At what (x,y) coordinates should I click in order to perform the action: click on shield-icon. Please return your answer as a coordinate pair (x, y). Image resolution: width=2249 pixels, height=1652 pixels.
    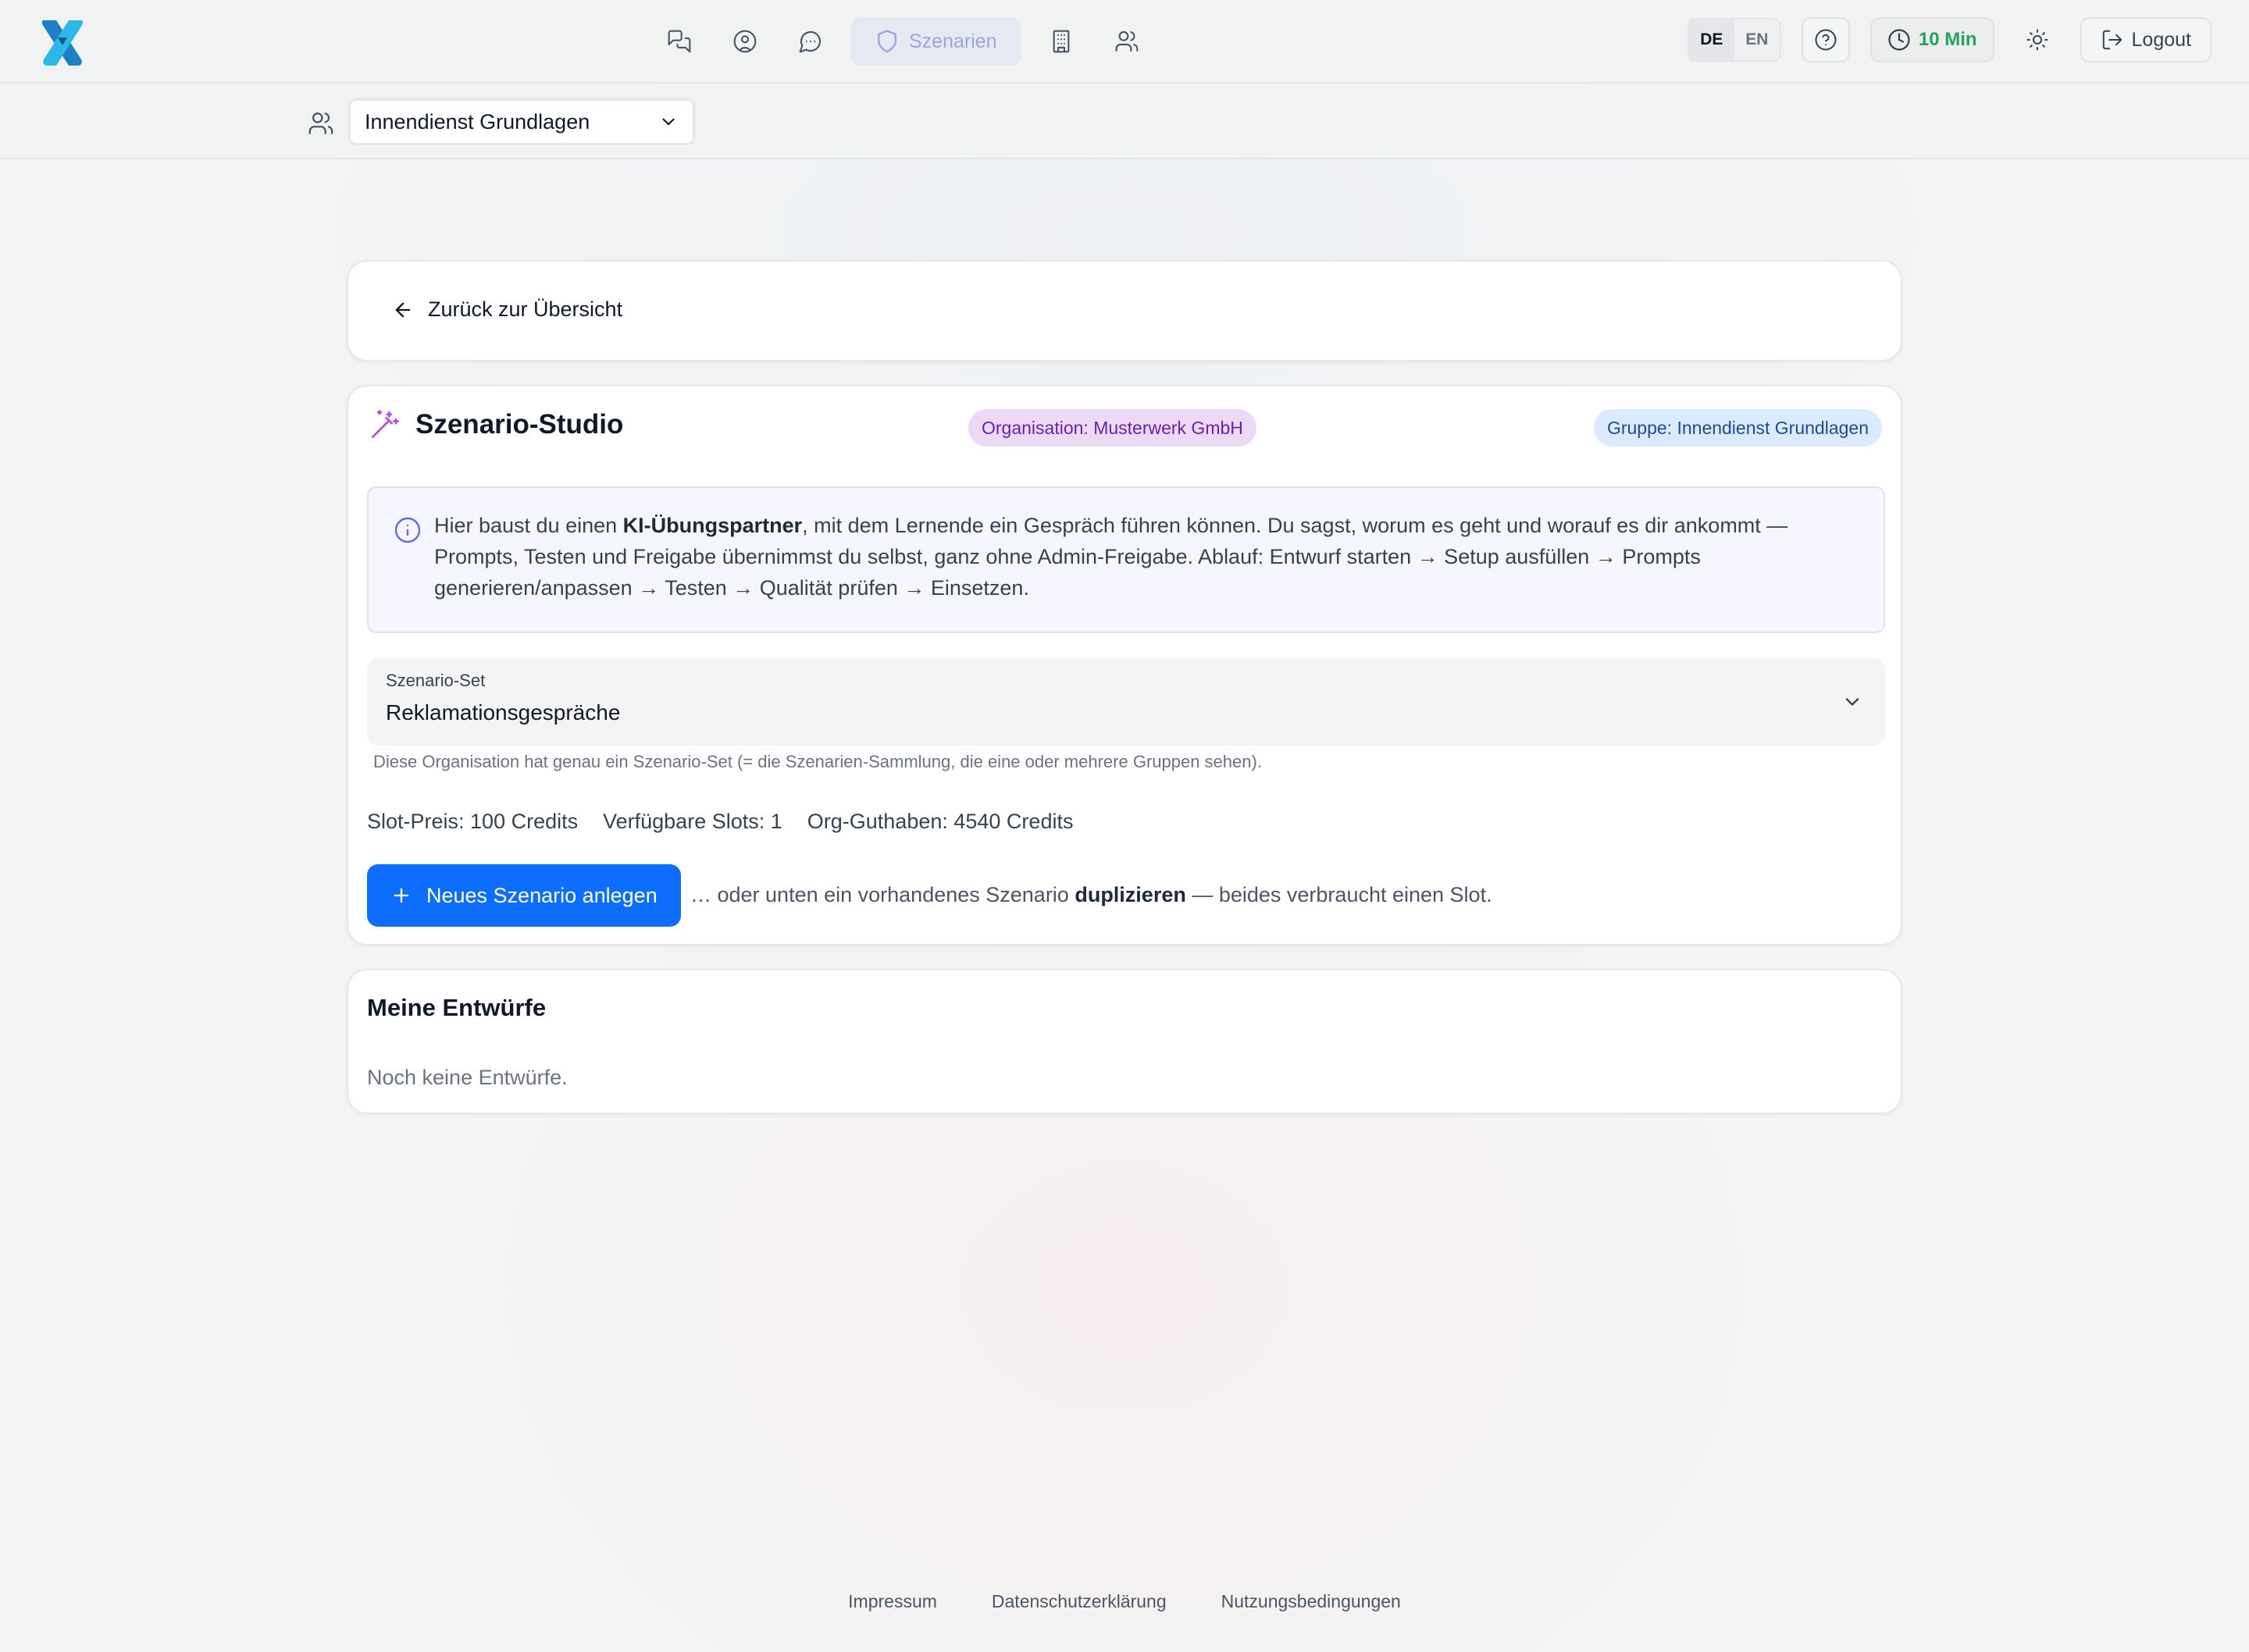
    Looking at the image, I should click on (887, 41).